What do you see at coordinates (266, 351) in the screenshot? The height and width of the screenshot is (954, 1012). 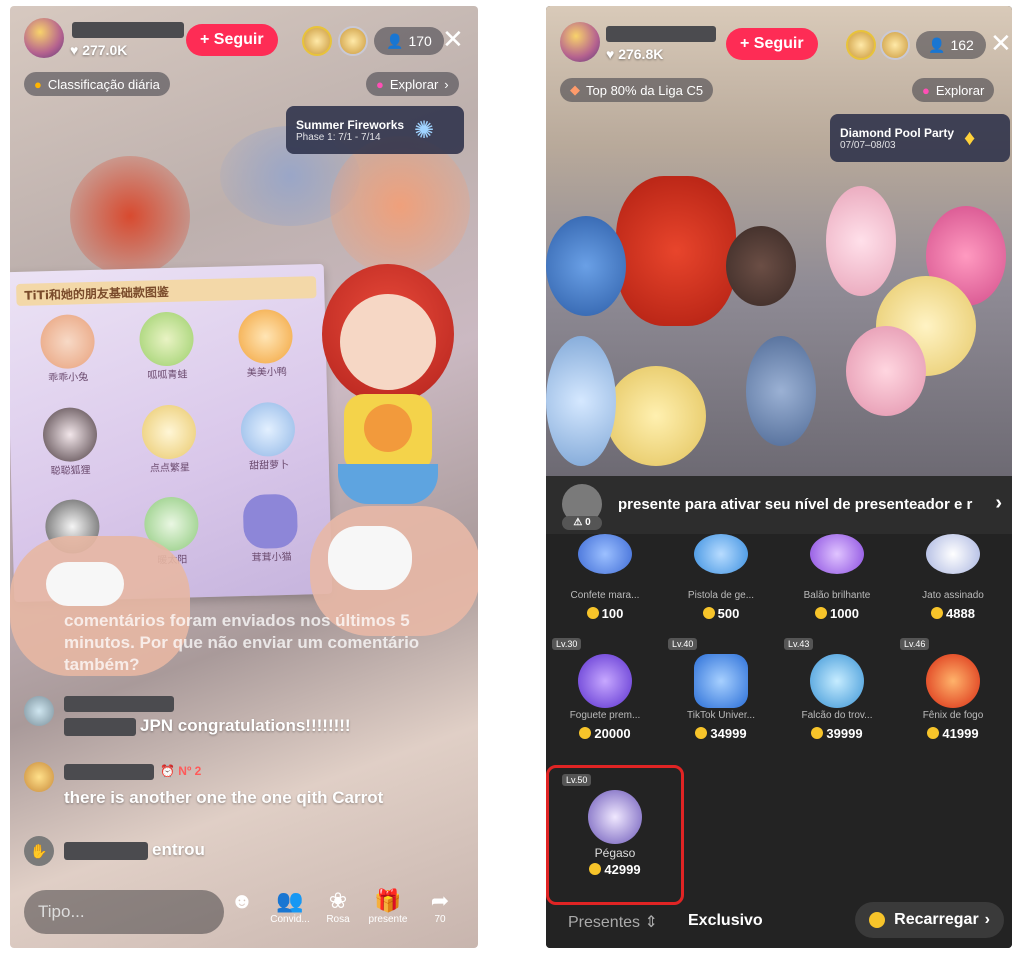 I see `figure-cell: 美美小鸭` at bounding box center [266, 351].